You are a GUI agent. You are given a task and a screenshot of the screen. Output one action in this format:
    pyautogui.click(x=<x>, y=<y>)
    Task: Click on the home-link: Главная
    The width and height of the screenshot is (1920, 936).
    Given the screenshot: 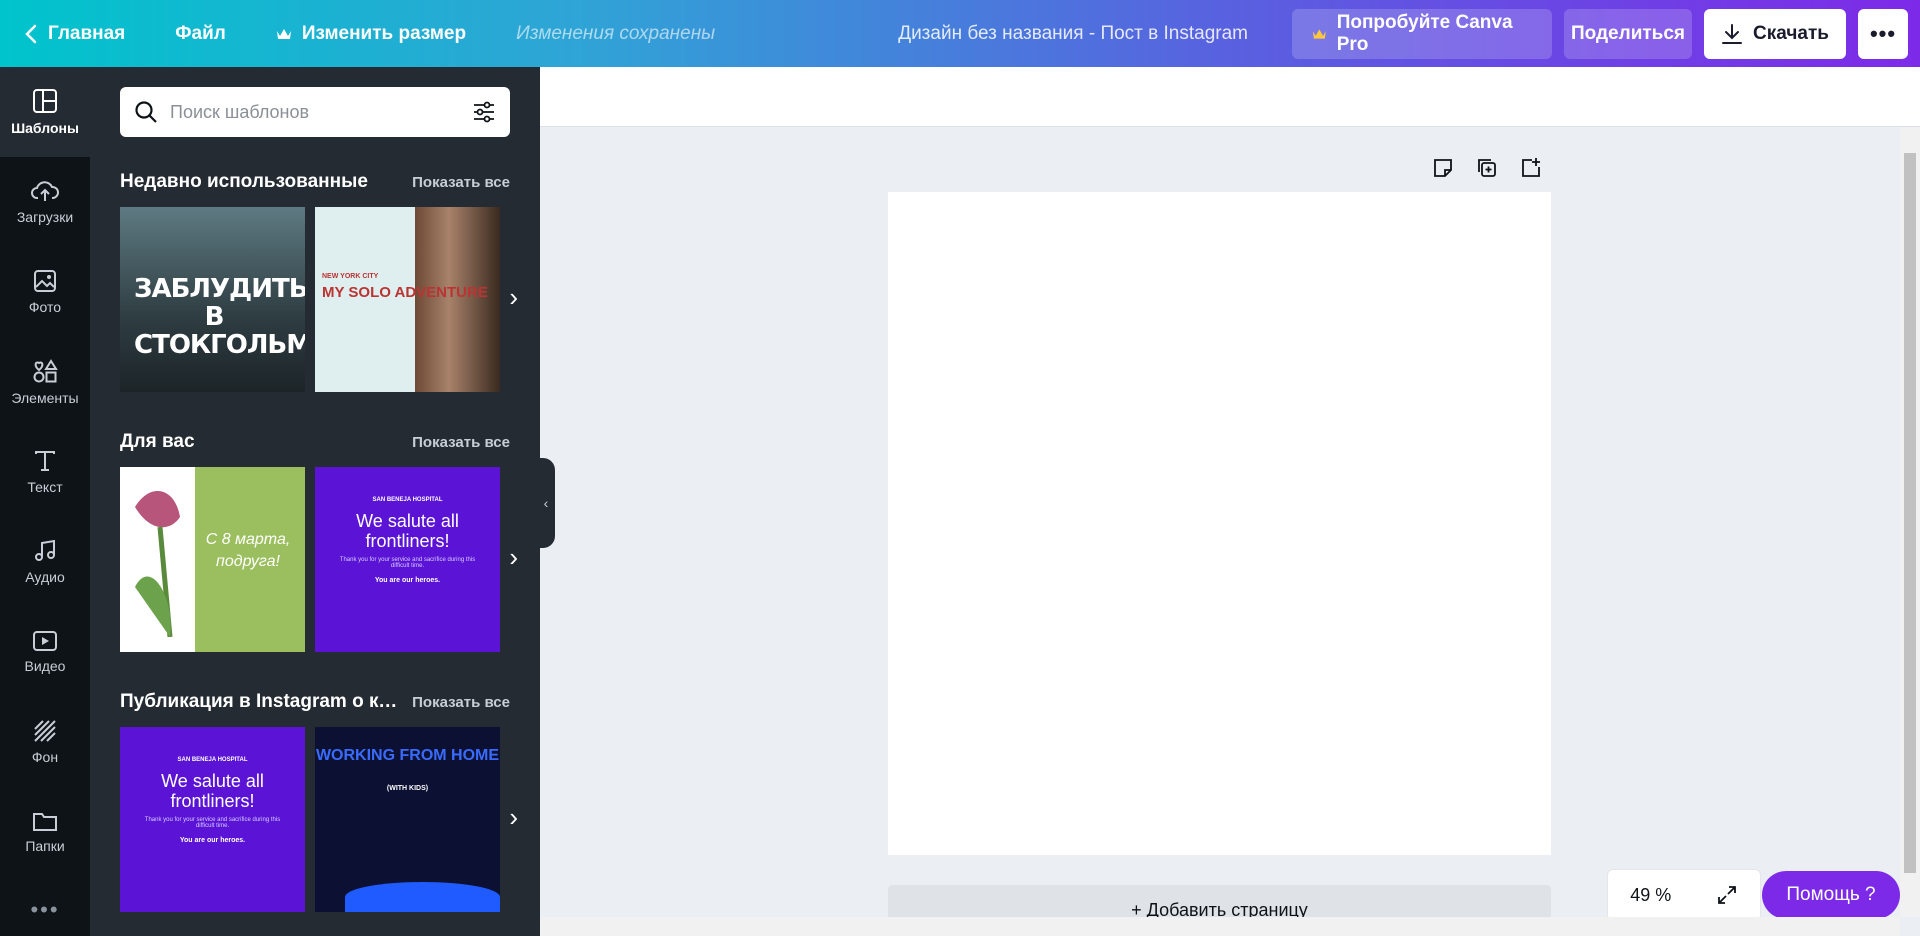 What is the action you would take?
    pyautogui.click(x=74, y=34)
    